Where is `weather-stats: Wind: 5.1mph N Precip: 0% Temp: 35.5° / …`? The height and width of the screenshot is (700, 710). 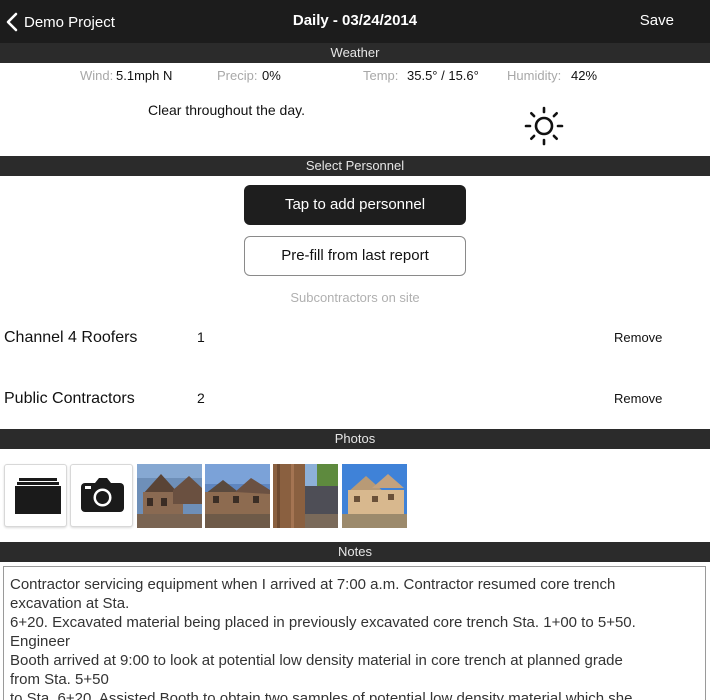 weather-stats: Wind: 5.1mph N Precip: 0% Temp: 35.5° / … is located at coordinates (355, 77).